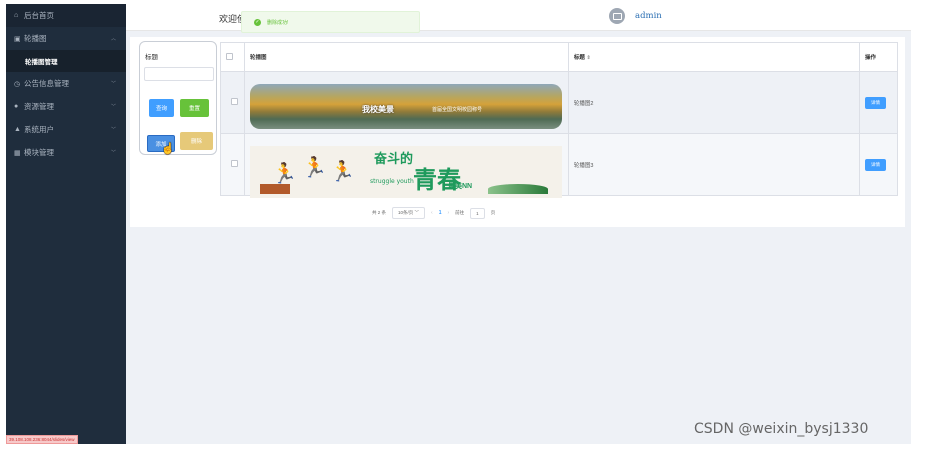 Image resolution: width=927 pixels, height=451 pixels. Describe the element at coordinates (66, 129) in the screenshot. I see `sidebar-item-system-user: ▲ 系统用户 ﹀` at that location.